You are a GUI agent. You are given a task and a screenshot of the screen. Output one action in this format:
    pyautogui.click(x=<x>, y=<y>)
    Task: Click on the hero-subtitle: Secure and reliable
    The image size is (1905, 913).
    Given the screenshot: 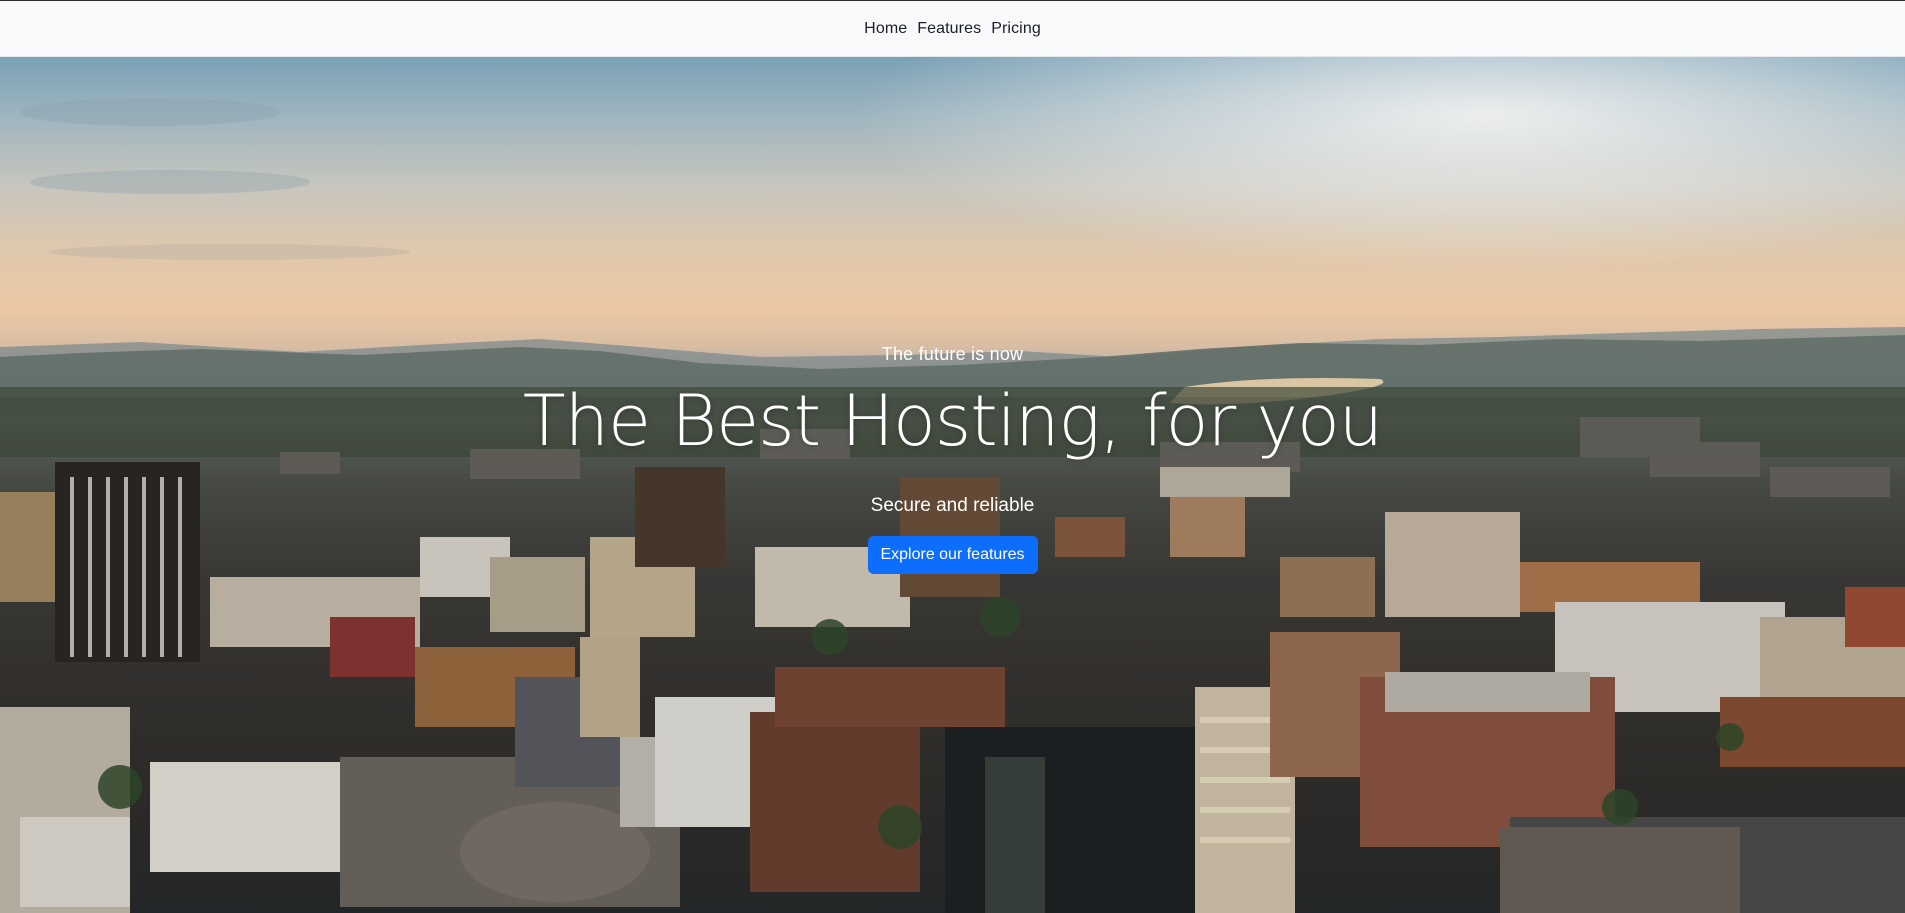 What is the action you would take?
    pyautogui.click(x=952, y=505)
    